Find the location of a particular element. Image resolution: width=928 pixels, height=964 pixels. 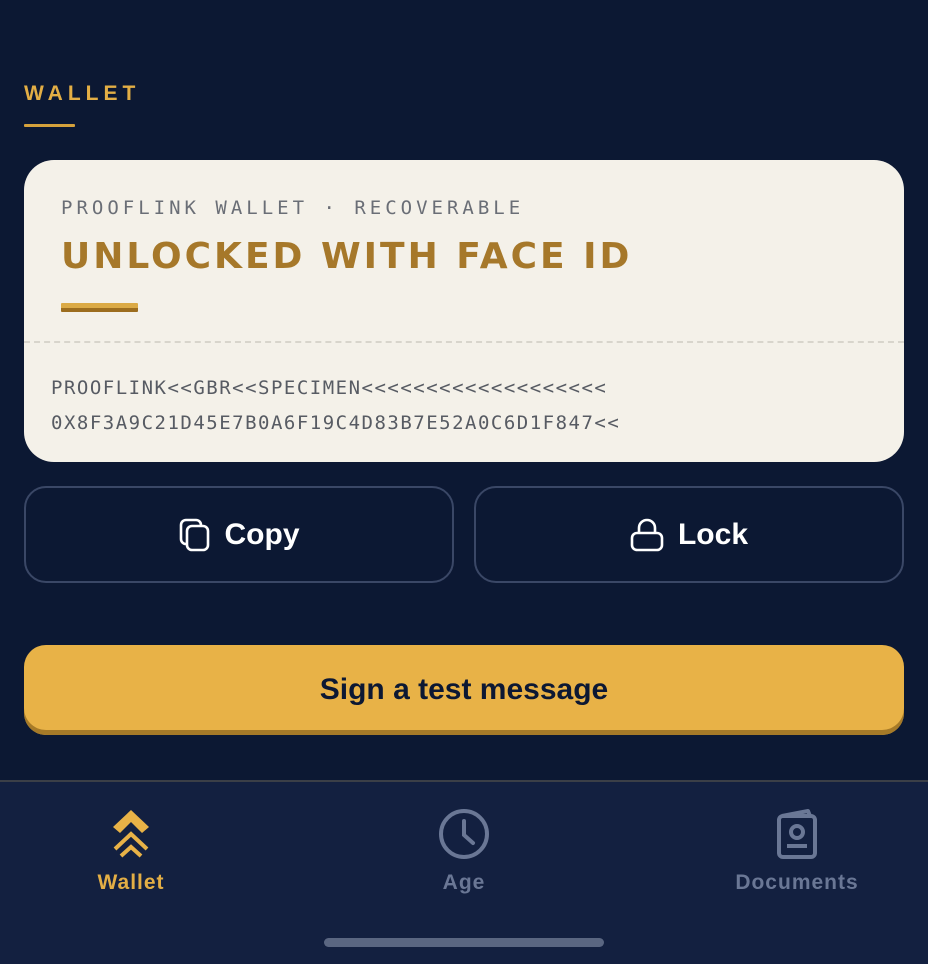

tab-age-label: Age is located at coordinates (464, 882).